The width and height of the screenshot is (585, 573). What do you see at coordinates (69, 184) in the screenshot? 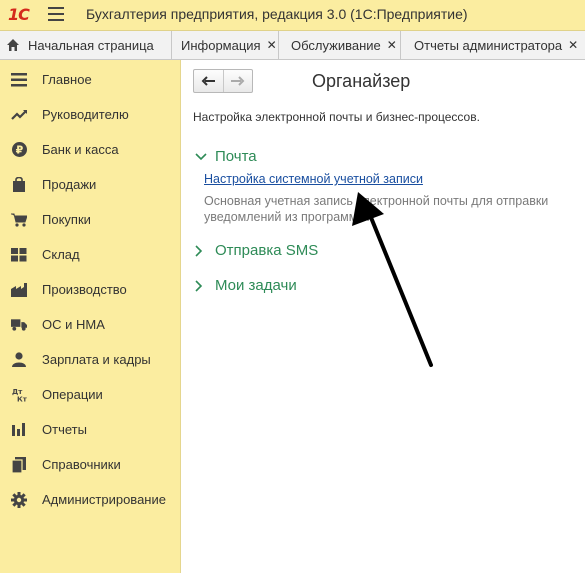
I see `sidebar-item-label: Продажи` at bounding box center [69, 184].